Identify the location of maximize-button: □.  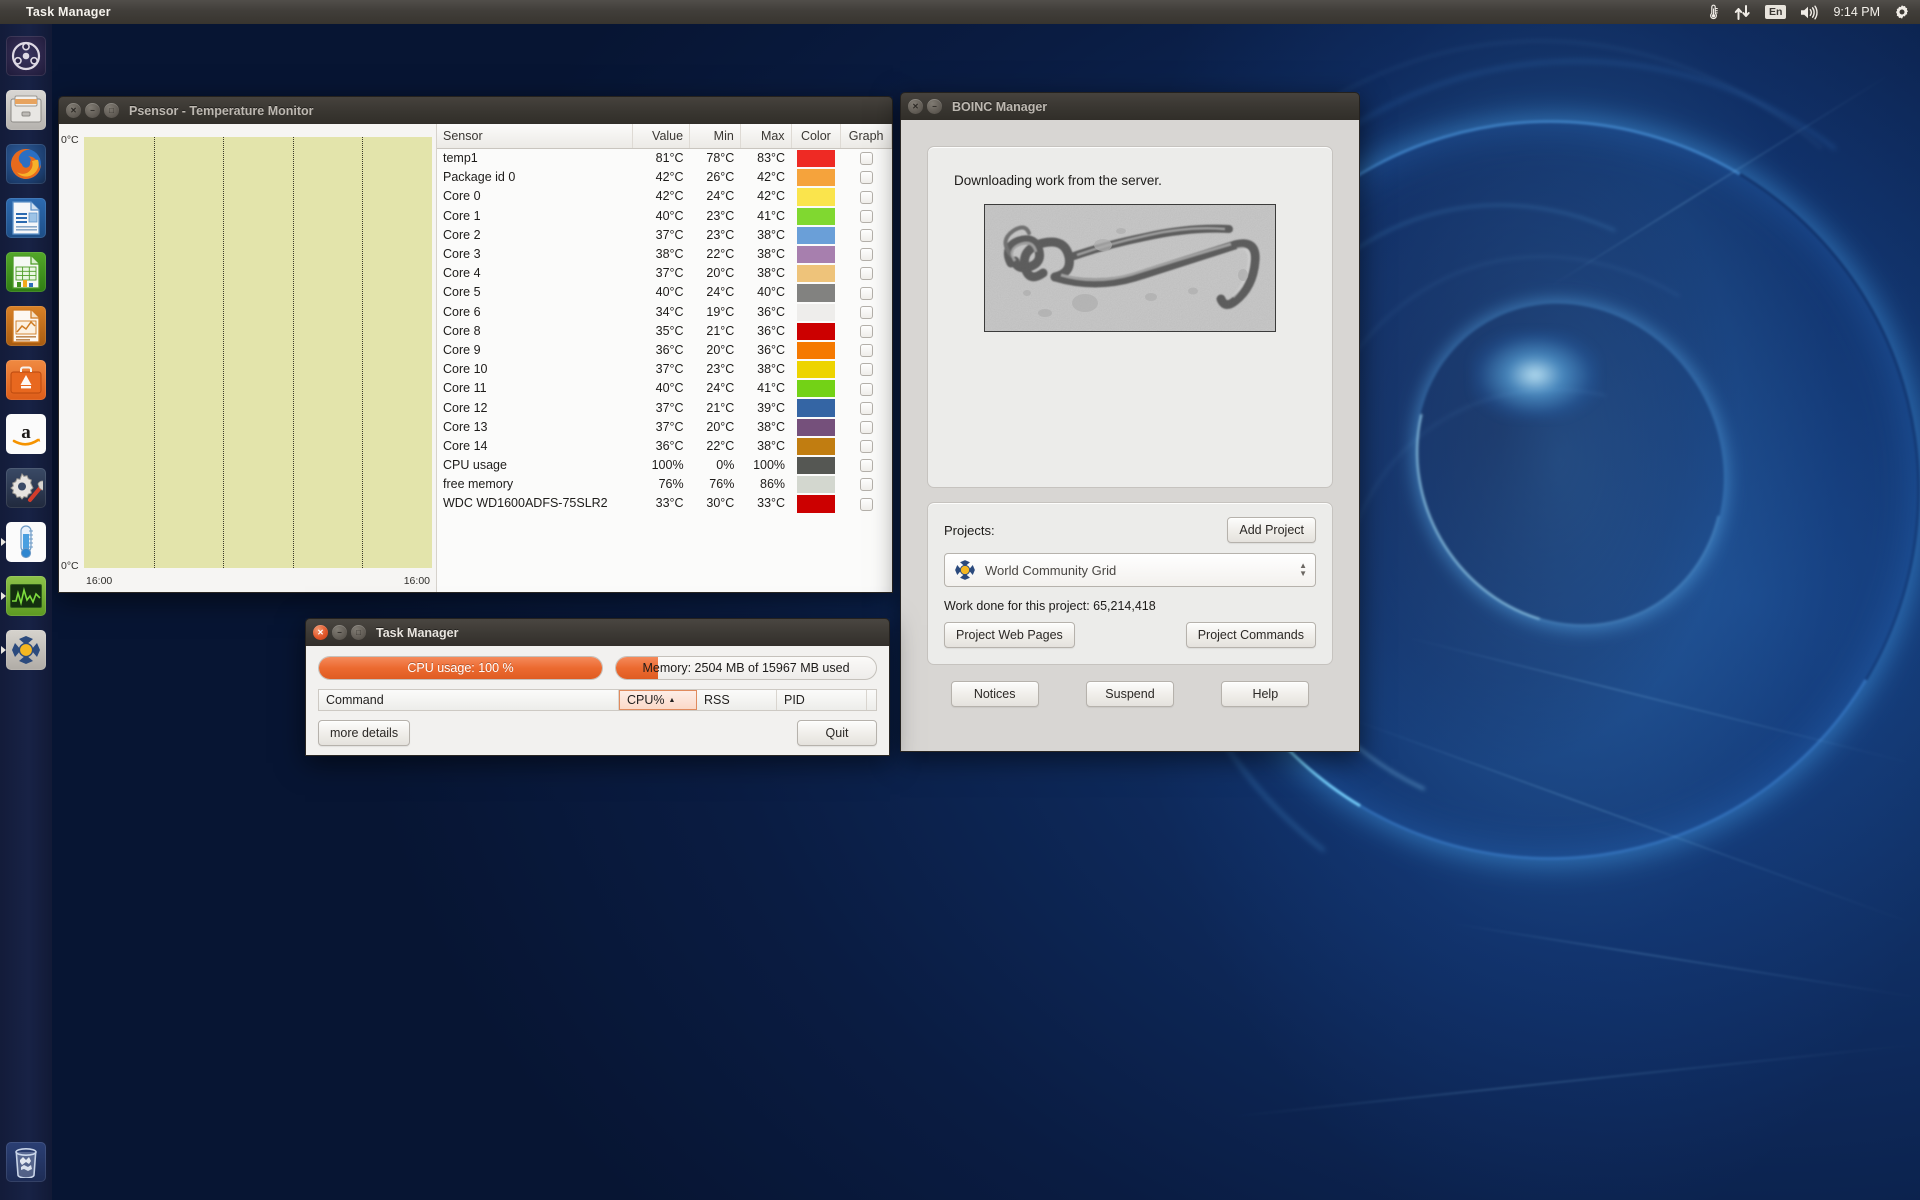
(358, 632).